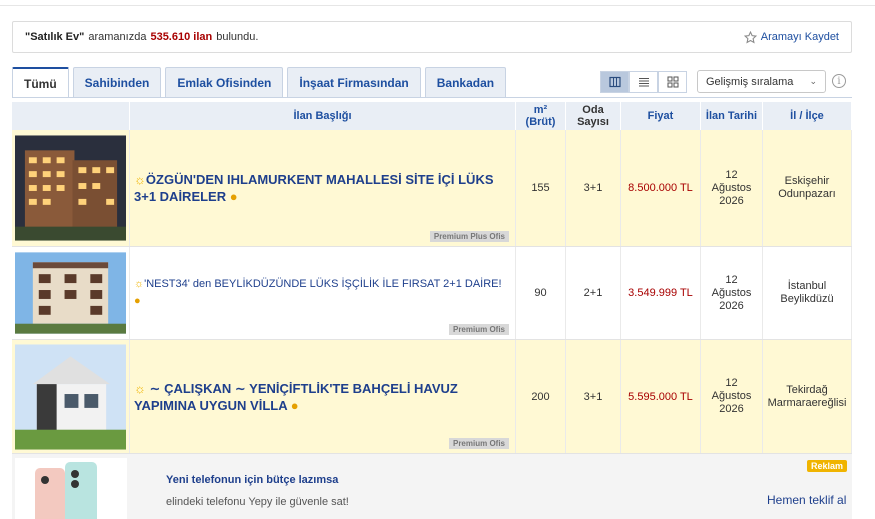 This screenshot has width=875, height=519. Describe the element at coordinates (465, 82) in the screenshot. I see `tab-bank: Bankadan` at that location.